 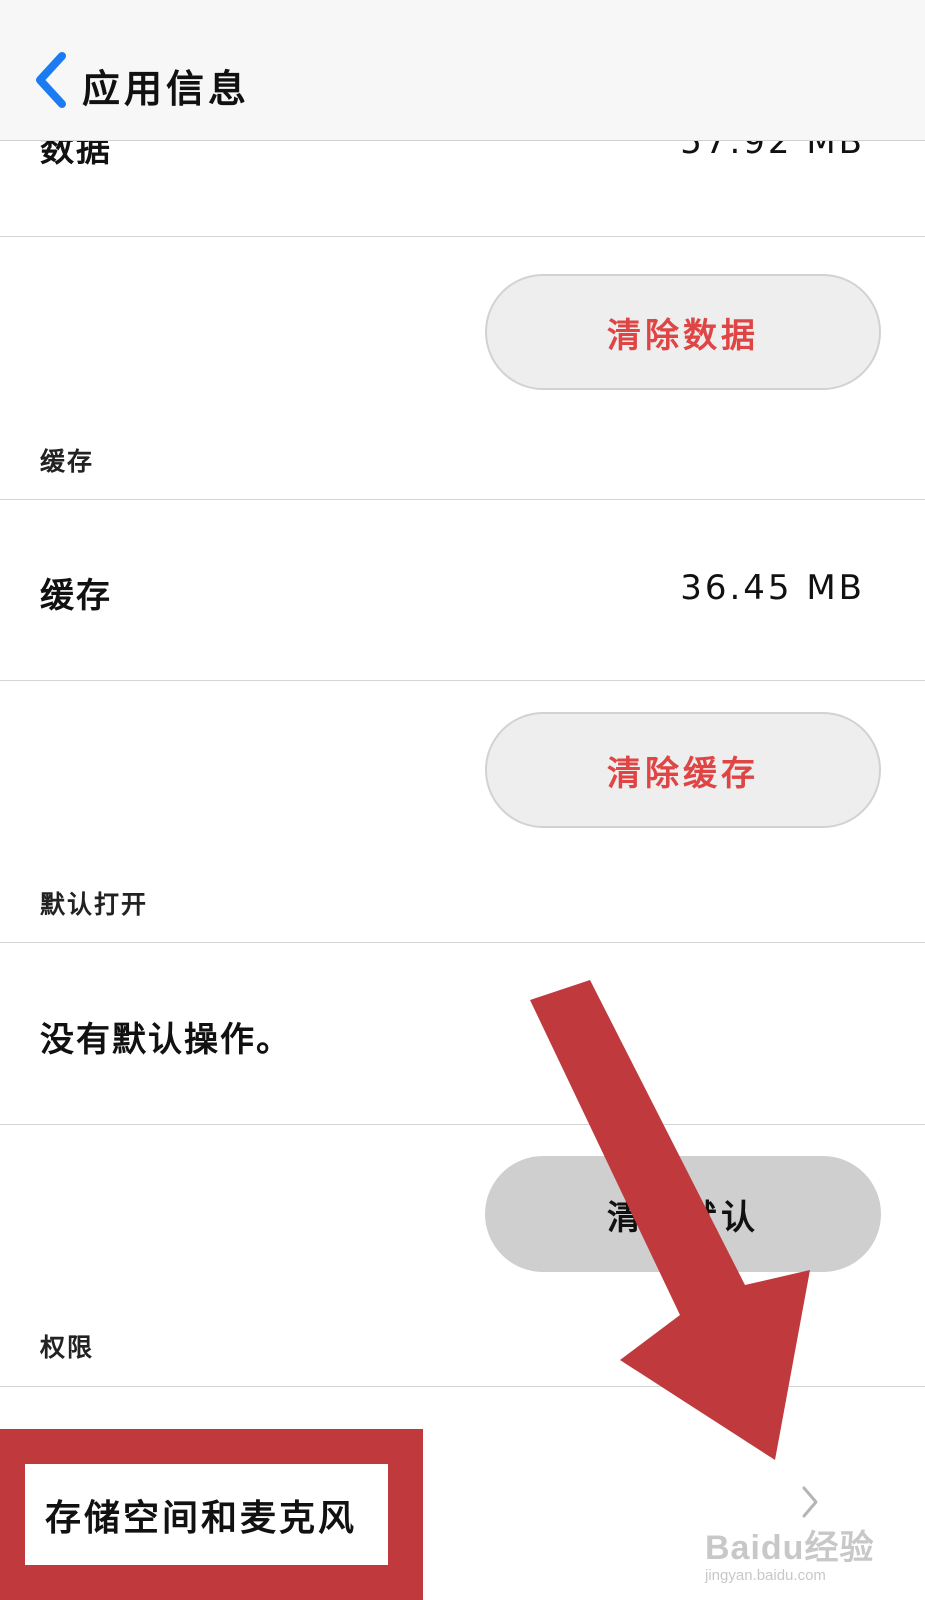 What do you see at coordinates (206, 1514) in the screenshot?
I see `permissions-storage-microphone-item: 存储空间和麦克风` at bounding box center [206, 1514].